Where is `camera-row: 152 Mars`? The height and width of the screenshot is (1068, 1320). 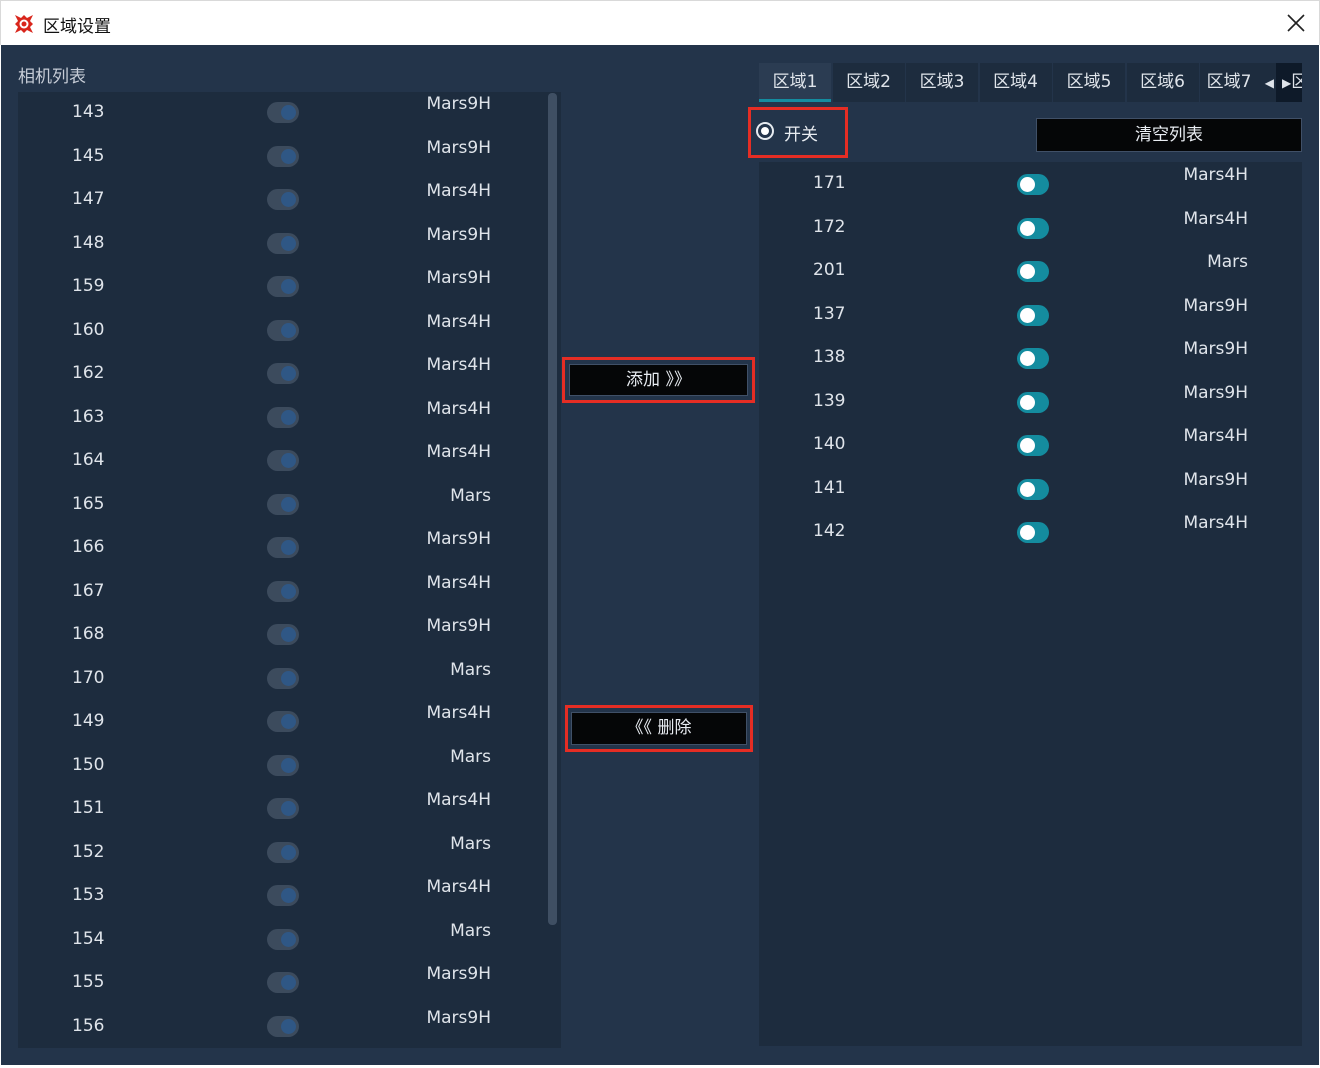
camera-row: 152 Mars is located at coordinates (283, 853).